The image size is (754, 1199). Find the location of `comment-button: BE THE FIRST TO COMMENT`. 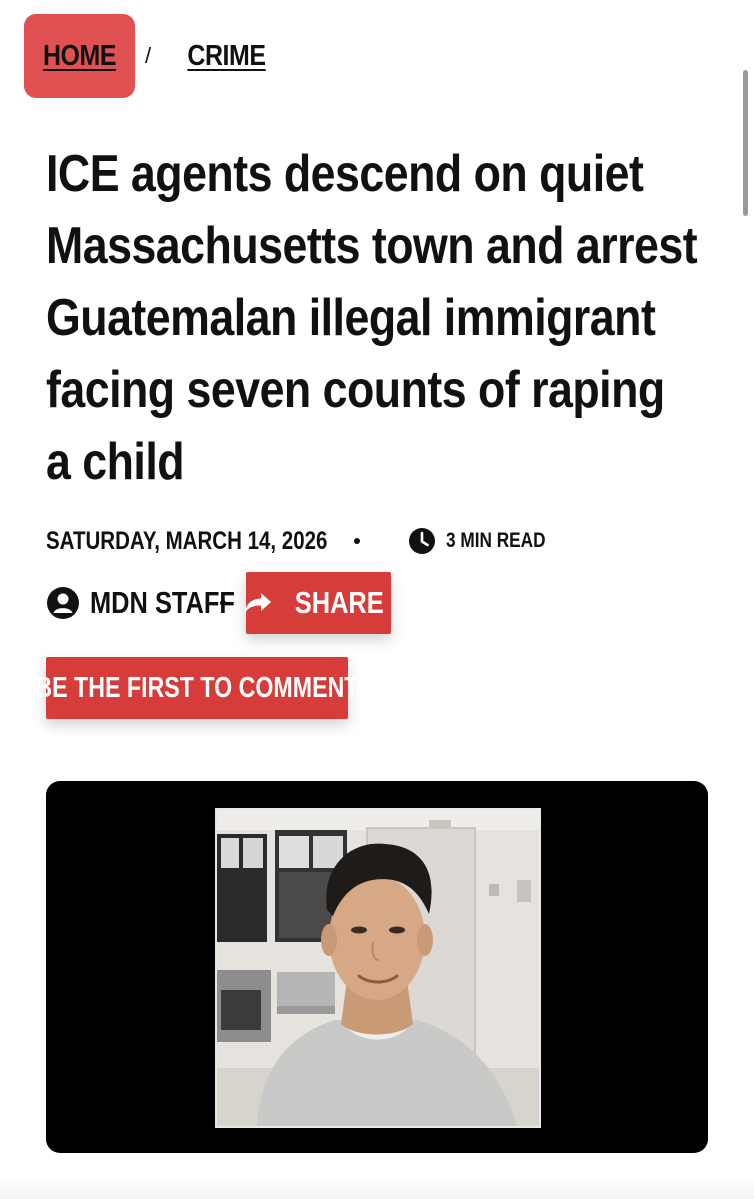

comment-button: BE THE FIRST TO COMMENT is located at coordinates (197, 688).